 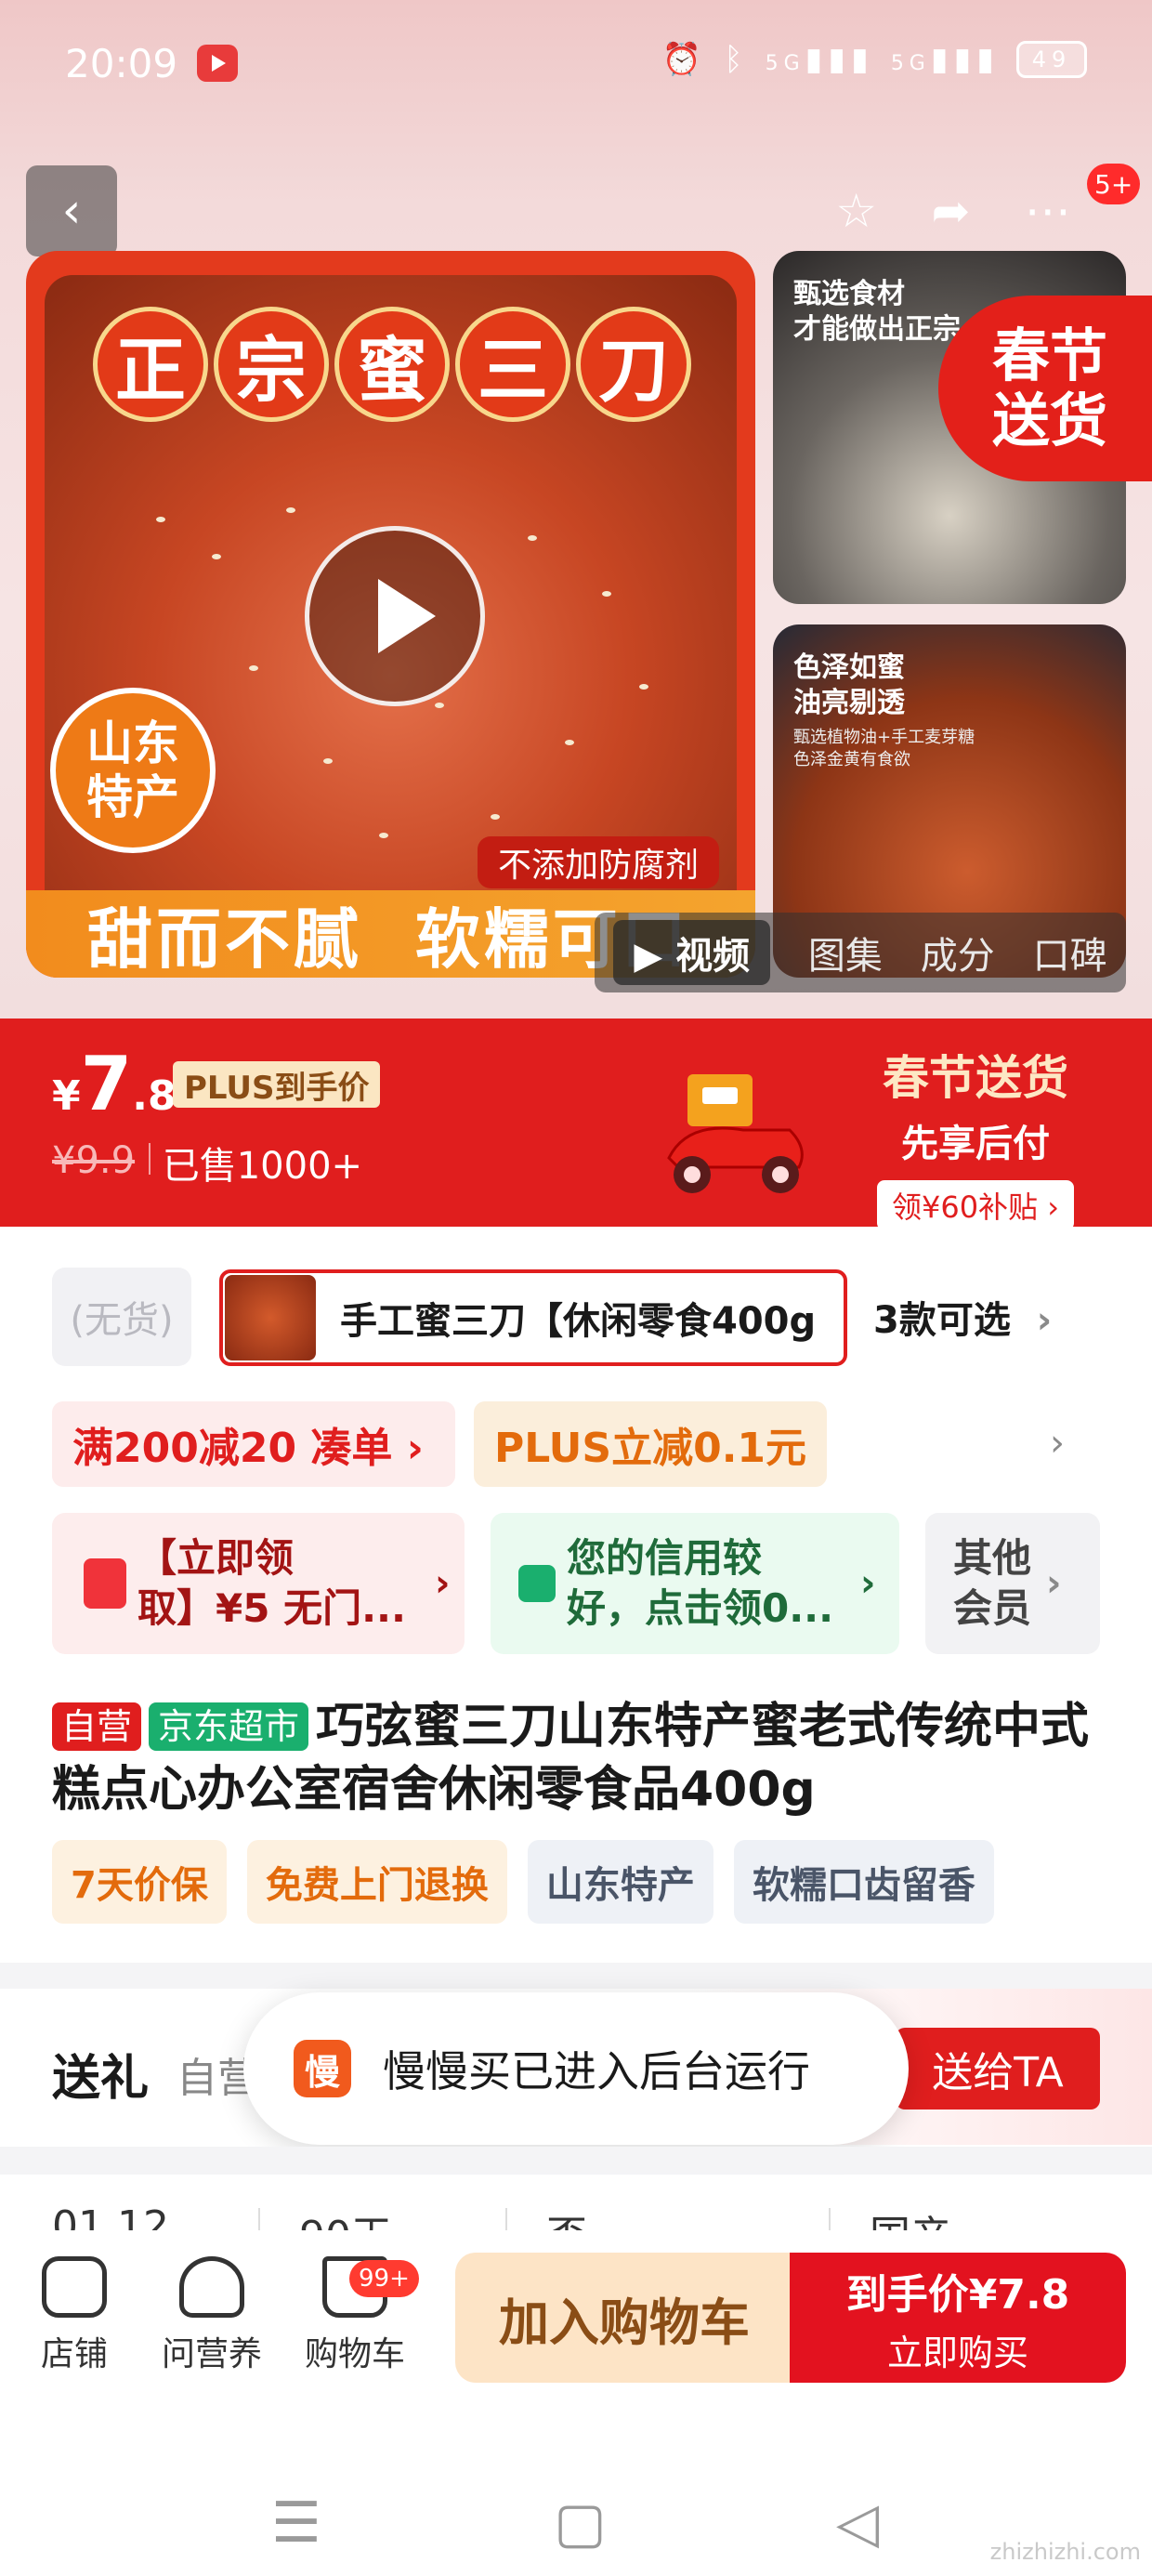 I want to click on title-char: 刀, so click(x=633, y=364).